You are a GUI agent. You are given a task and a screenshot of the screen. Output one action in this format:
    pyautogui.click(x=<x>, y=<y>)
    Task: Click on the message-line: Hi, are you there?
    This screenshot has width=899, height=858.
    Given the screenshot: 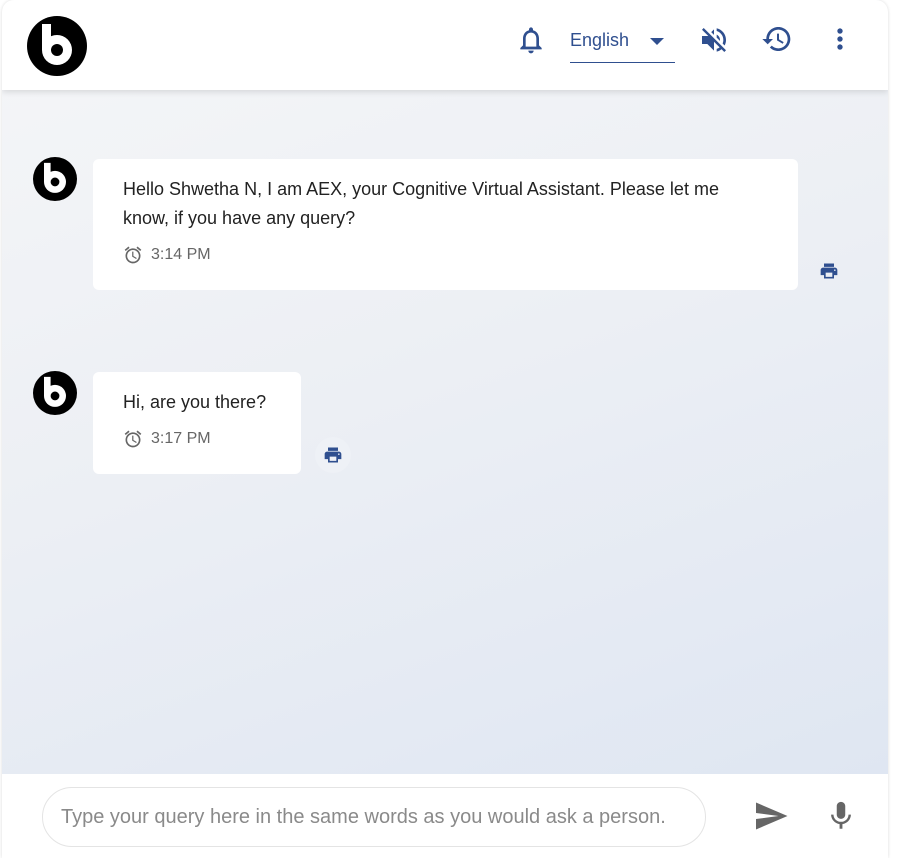 What is the action you would take?
    pyautogui.click(x=195, y=402)
    